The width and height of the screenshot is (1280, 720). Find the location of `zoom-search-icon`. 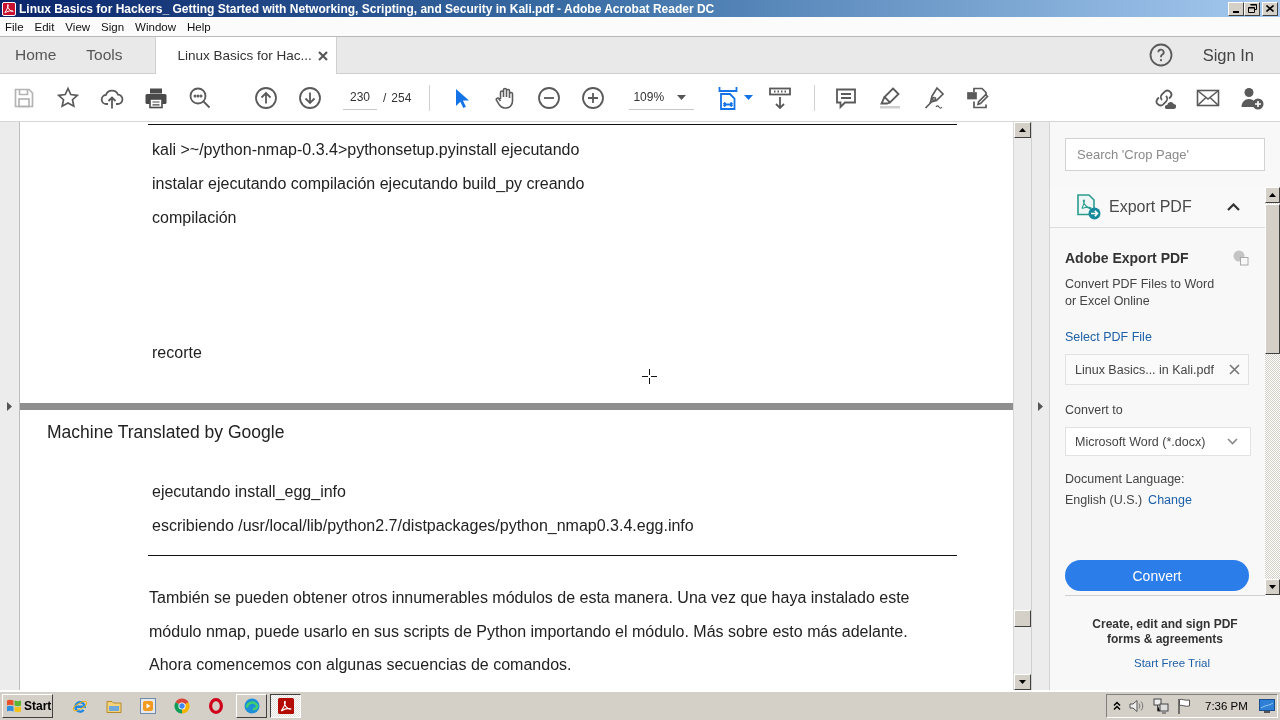

zoom-search-icon is located at coordinates (200, 97).